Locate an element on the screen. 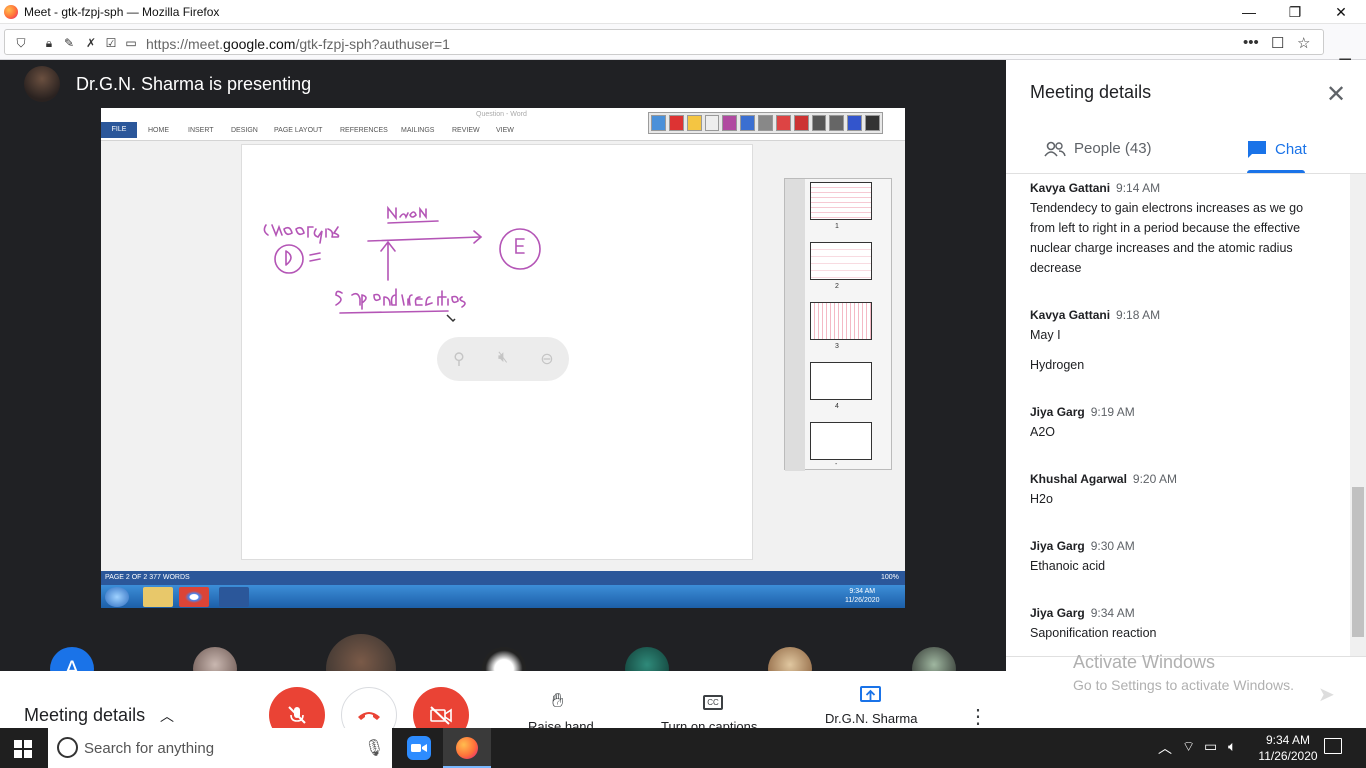  mic-blocked-icon: ✗ is located at coordinates (91, 43).